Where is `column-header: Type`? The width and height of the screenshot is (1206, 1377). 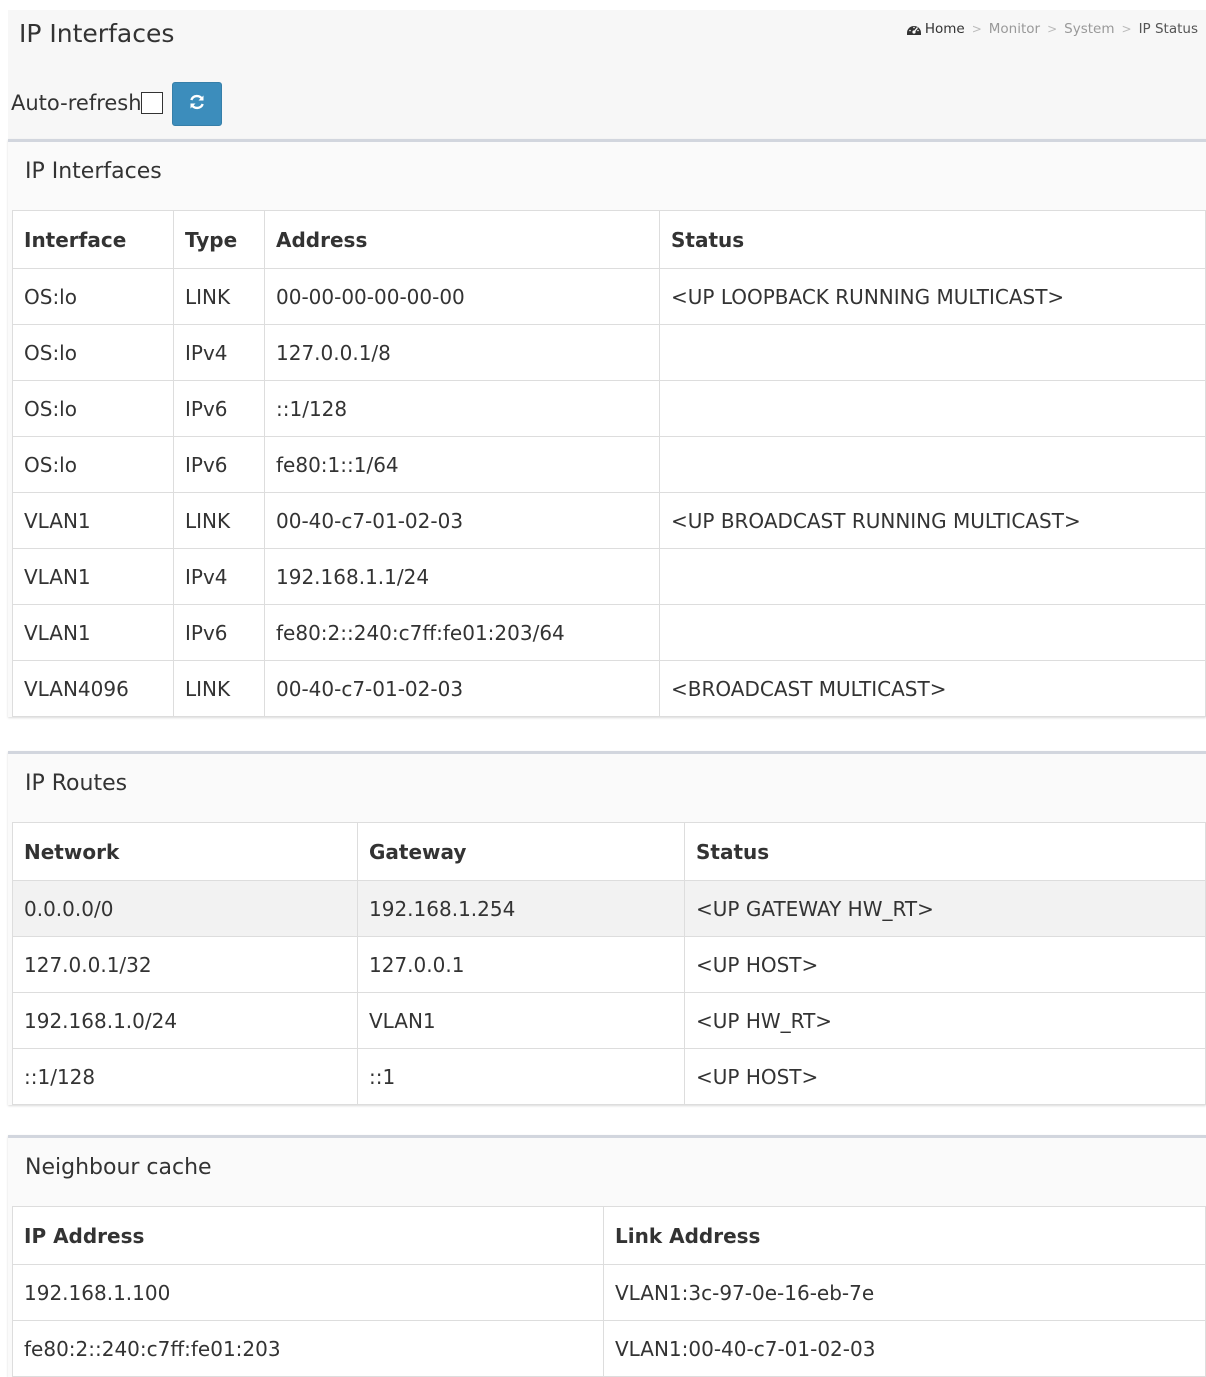
column-header: Type is located at coordinates (219, 239).